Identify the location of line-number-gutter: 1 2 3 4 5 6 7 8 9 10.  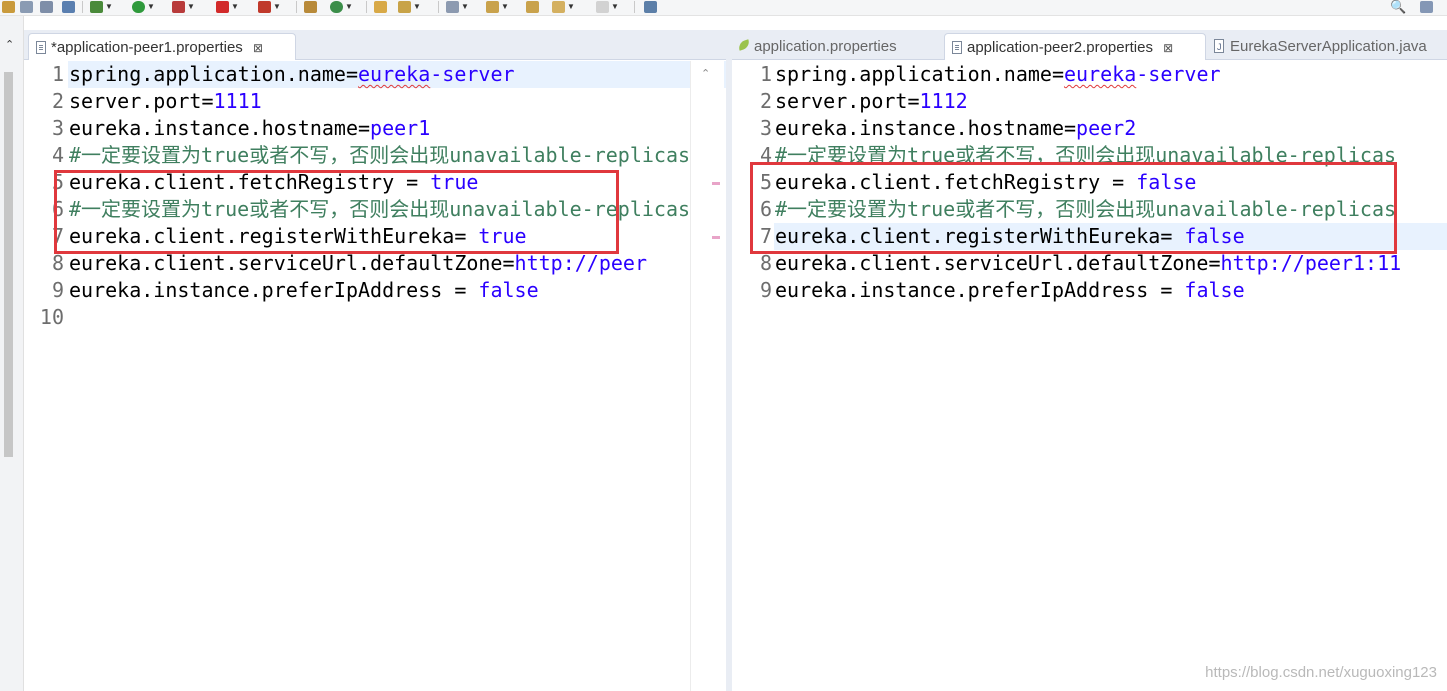
(46, 376).